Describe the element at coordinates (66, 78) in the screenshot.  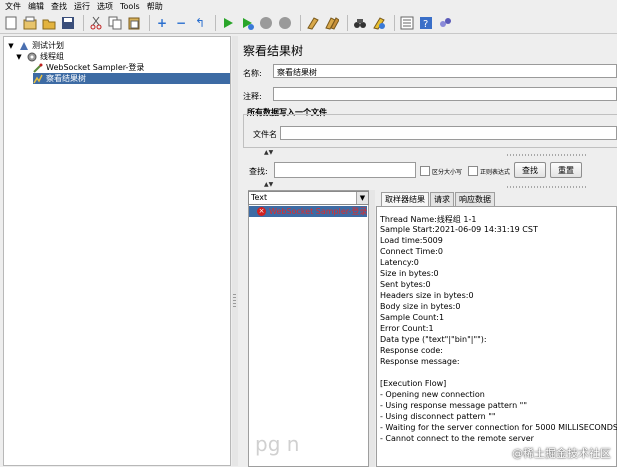
I see `tree-node-label: 察看结果树` at that location.